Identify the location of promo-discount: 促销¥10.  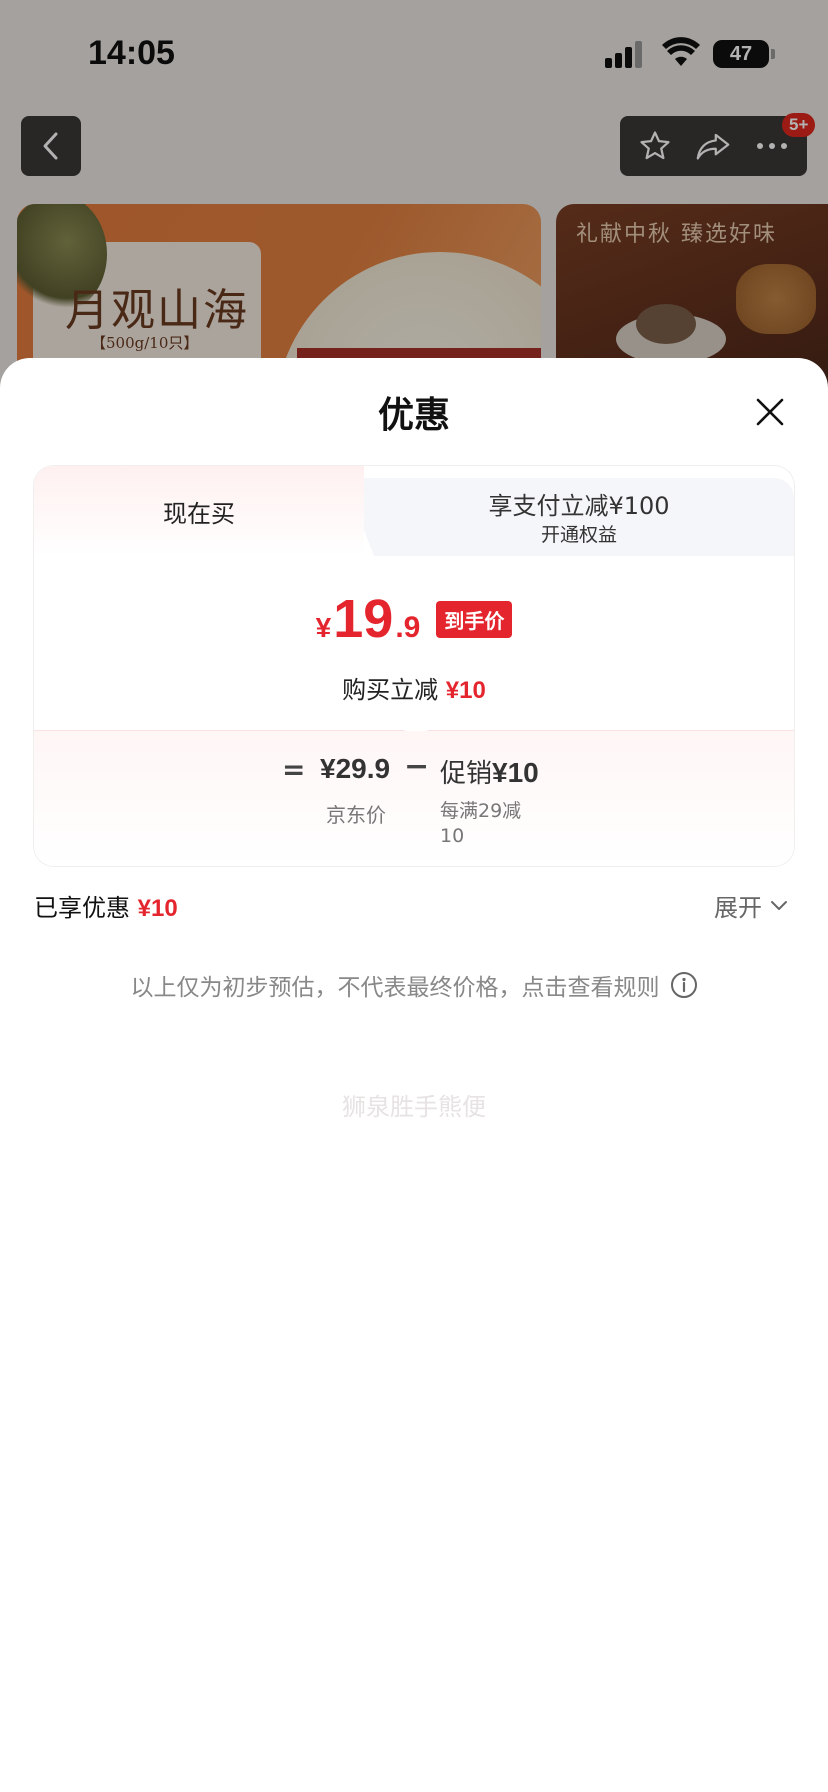
(489, 771).